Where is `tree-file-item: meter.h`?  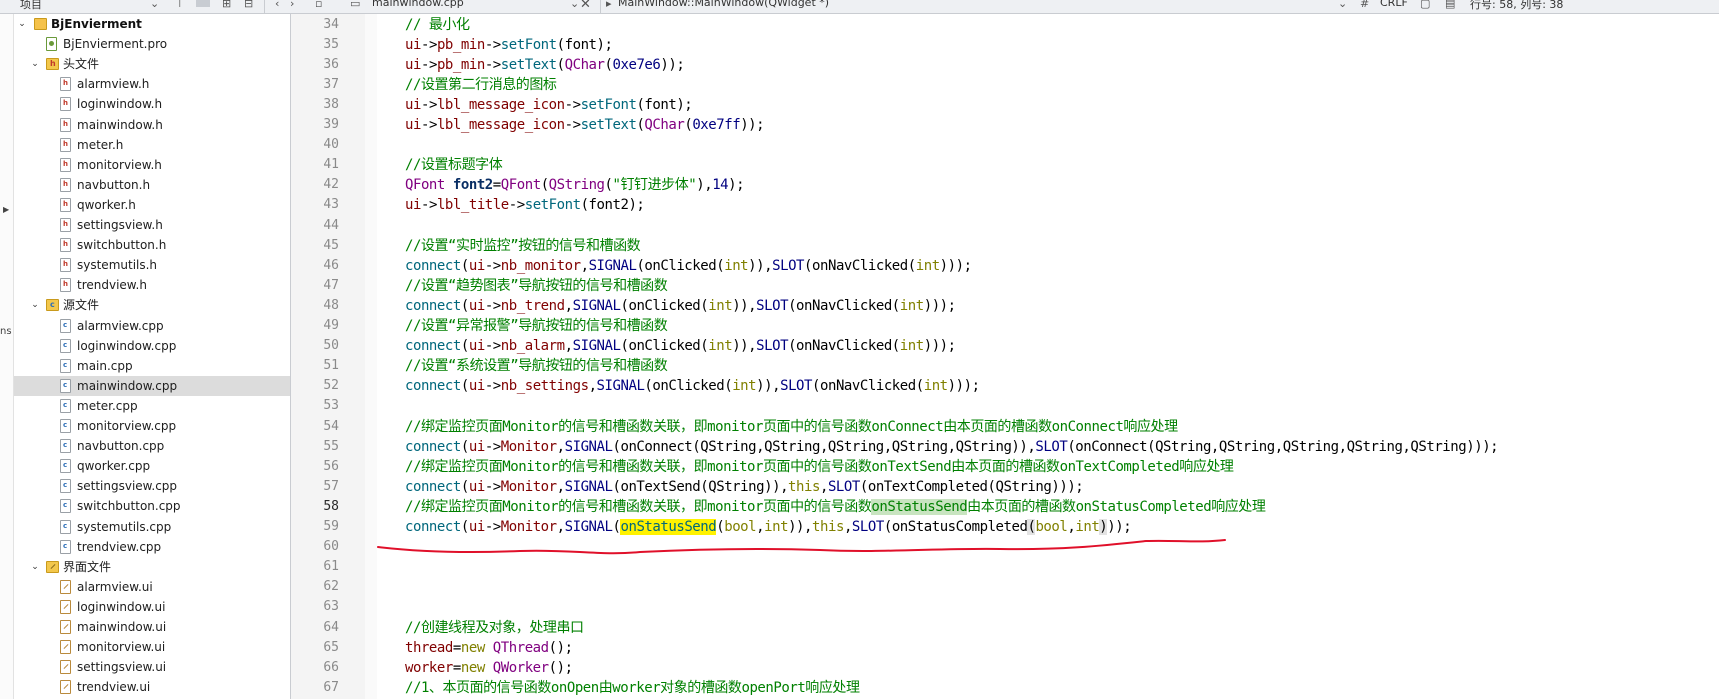 tree-file-item: meter.h is located at coordinates (152, 145).